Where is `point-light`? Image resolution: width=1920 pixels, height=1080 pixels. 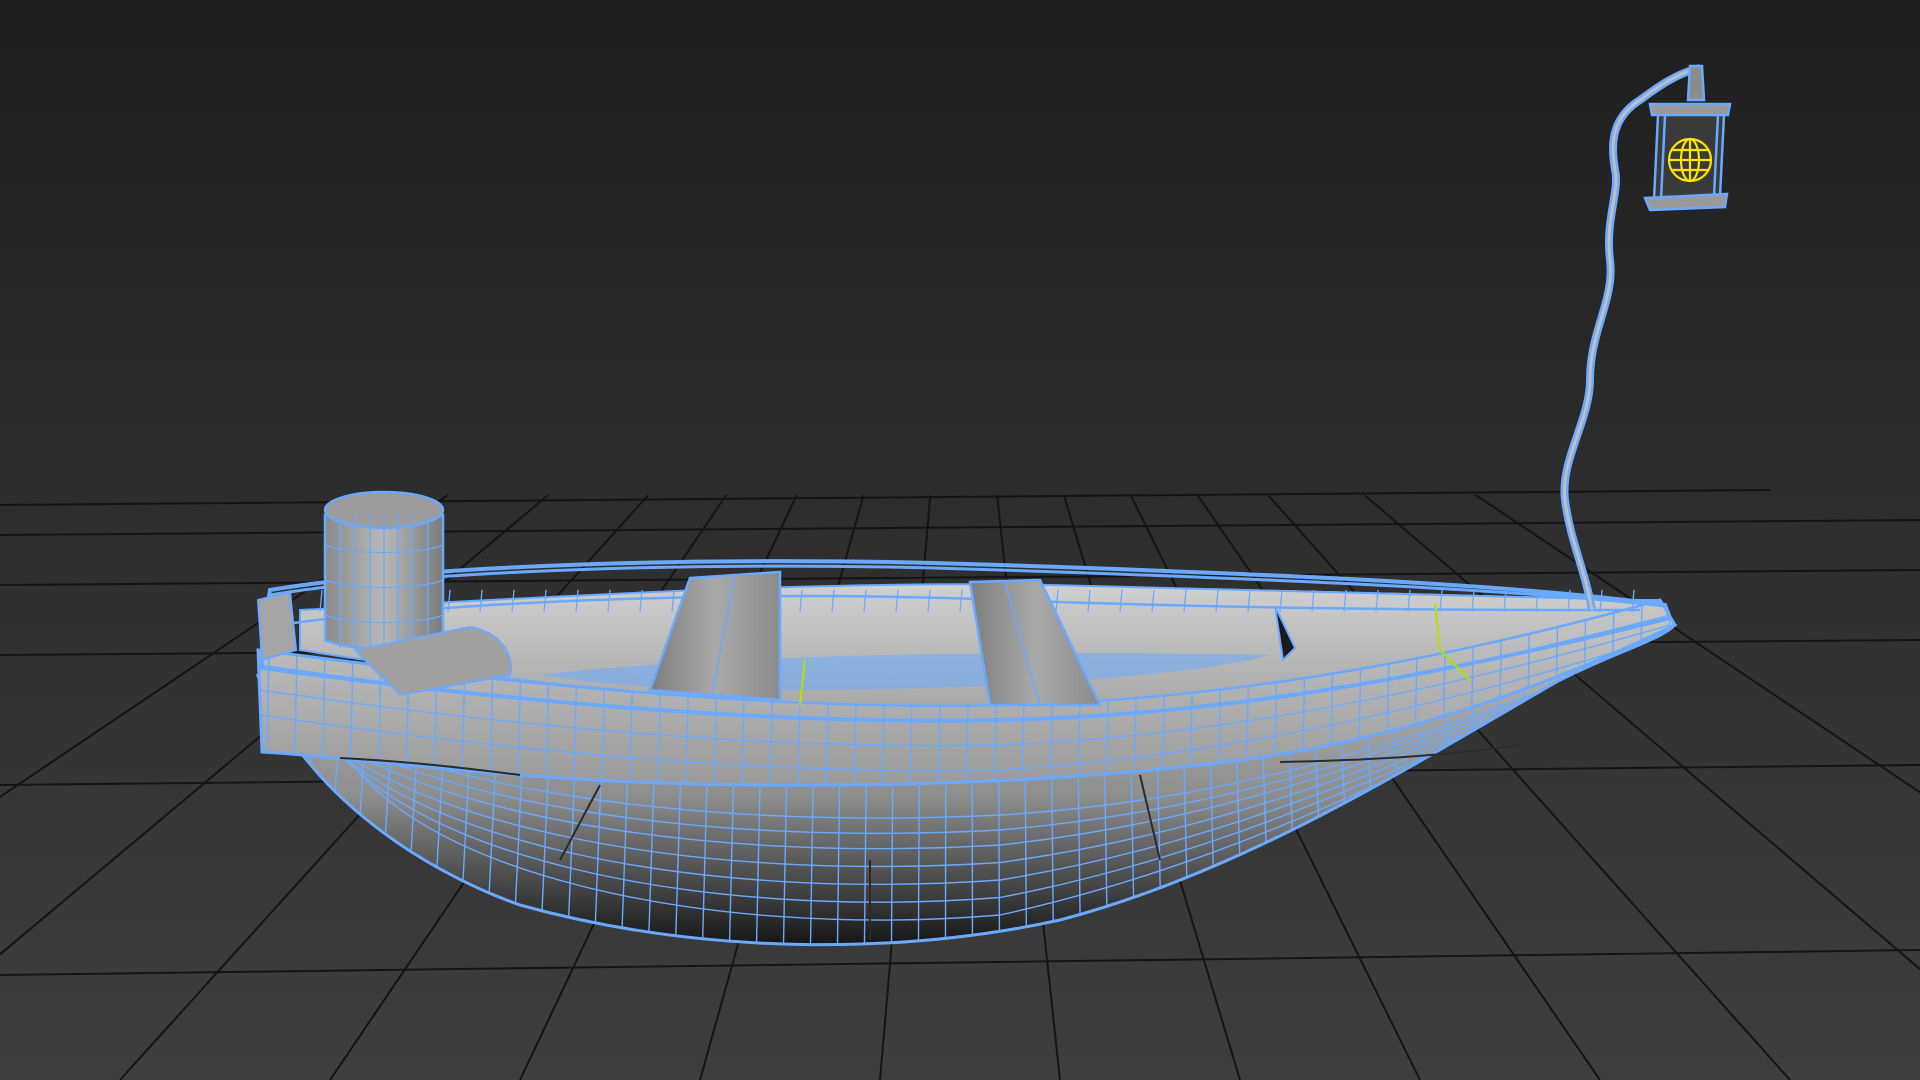
point-light is located at coordinates (1690, 160).